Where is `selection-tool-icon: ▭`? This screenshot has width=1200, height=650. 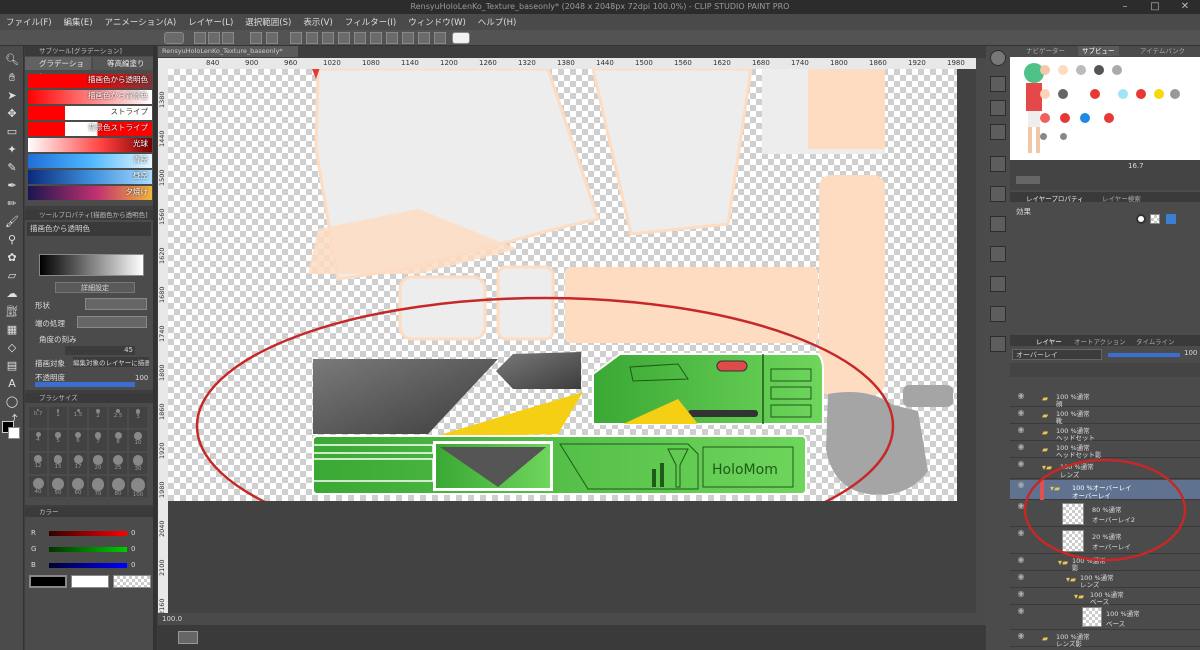 selection-tool-icon: ▭ is located at coordinates (12, 132).